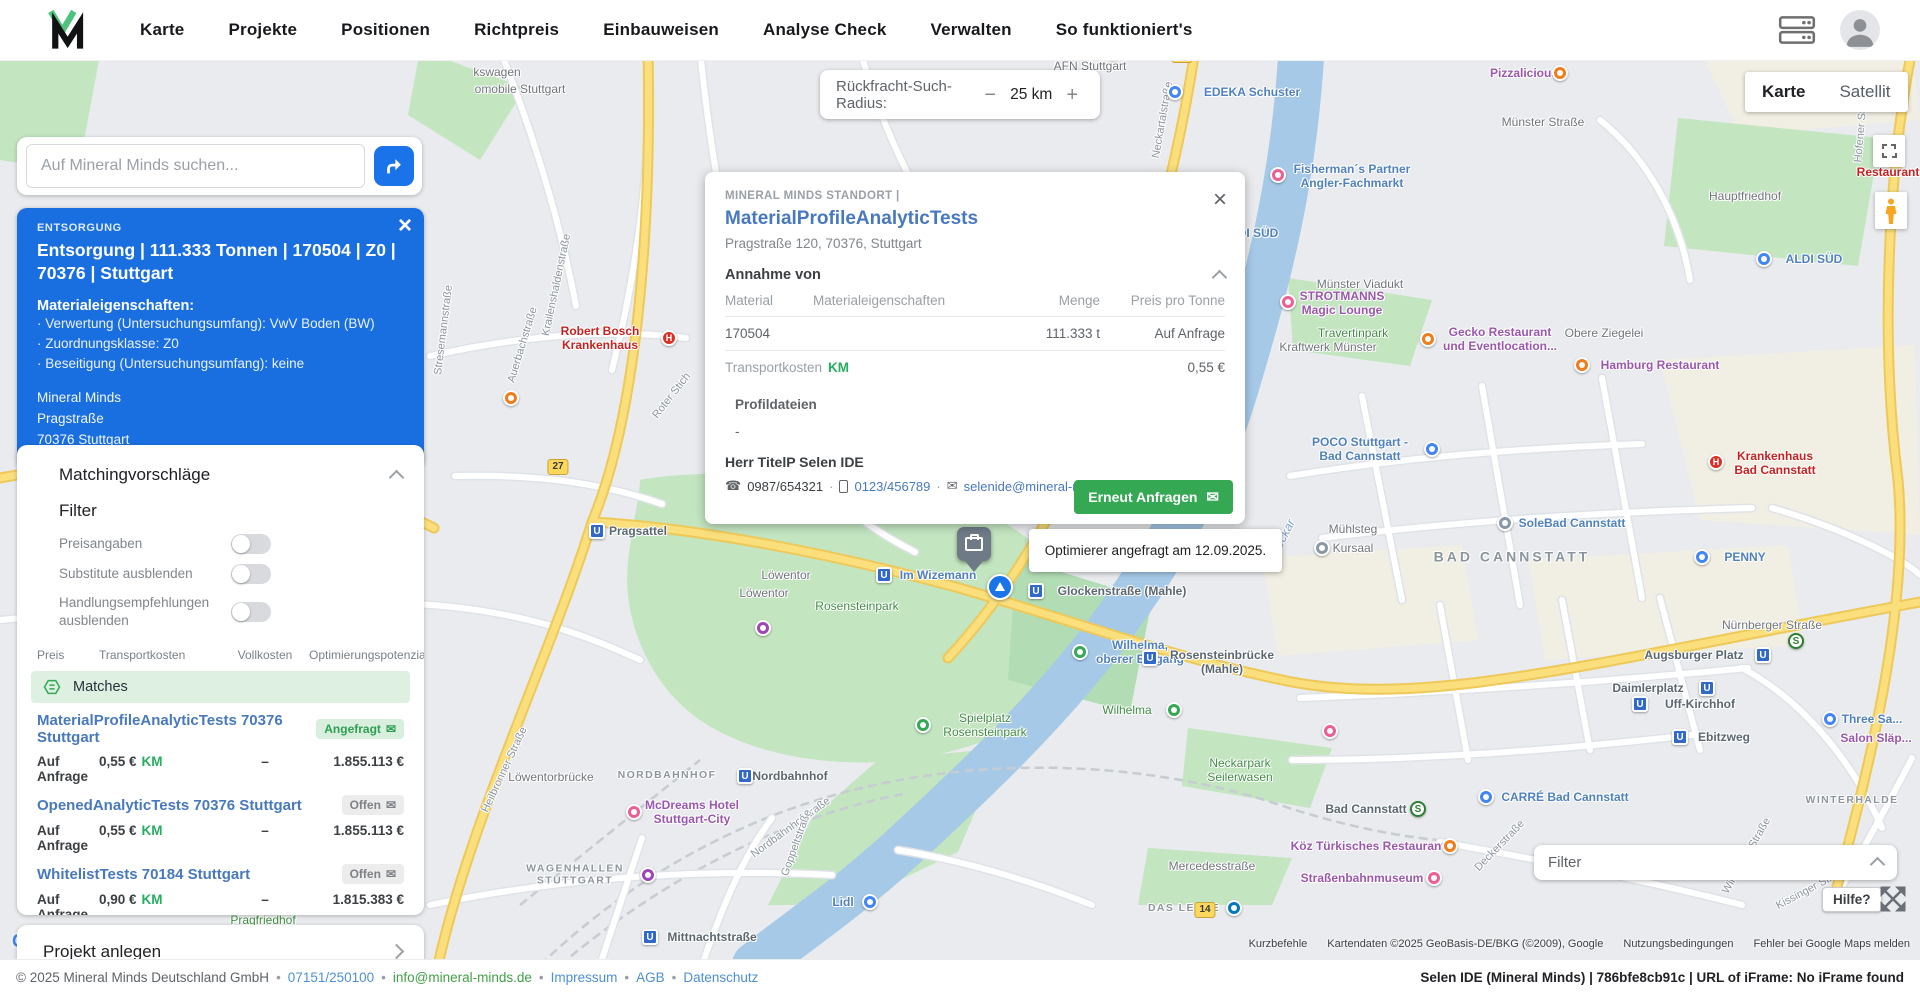  I want to click on disposal-close-icon: ×, so click(405, 226).